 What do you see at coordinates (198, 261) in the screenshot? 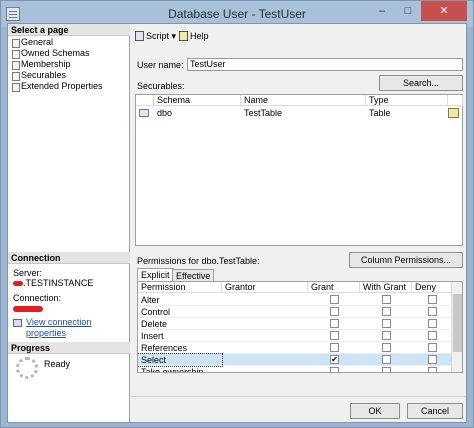
I see `permissions-label: Permissions for dbo.TestTable:` at bounding box center [198, 261].